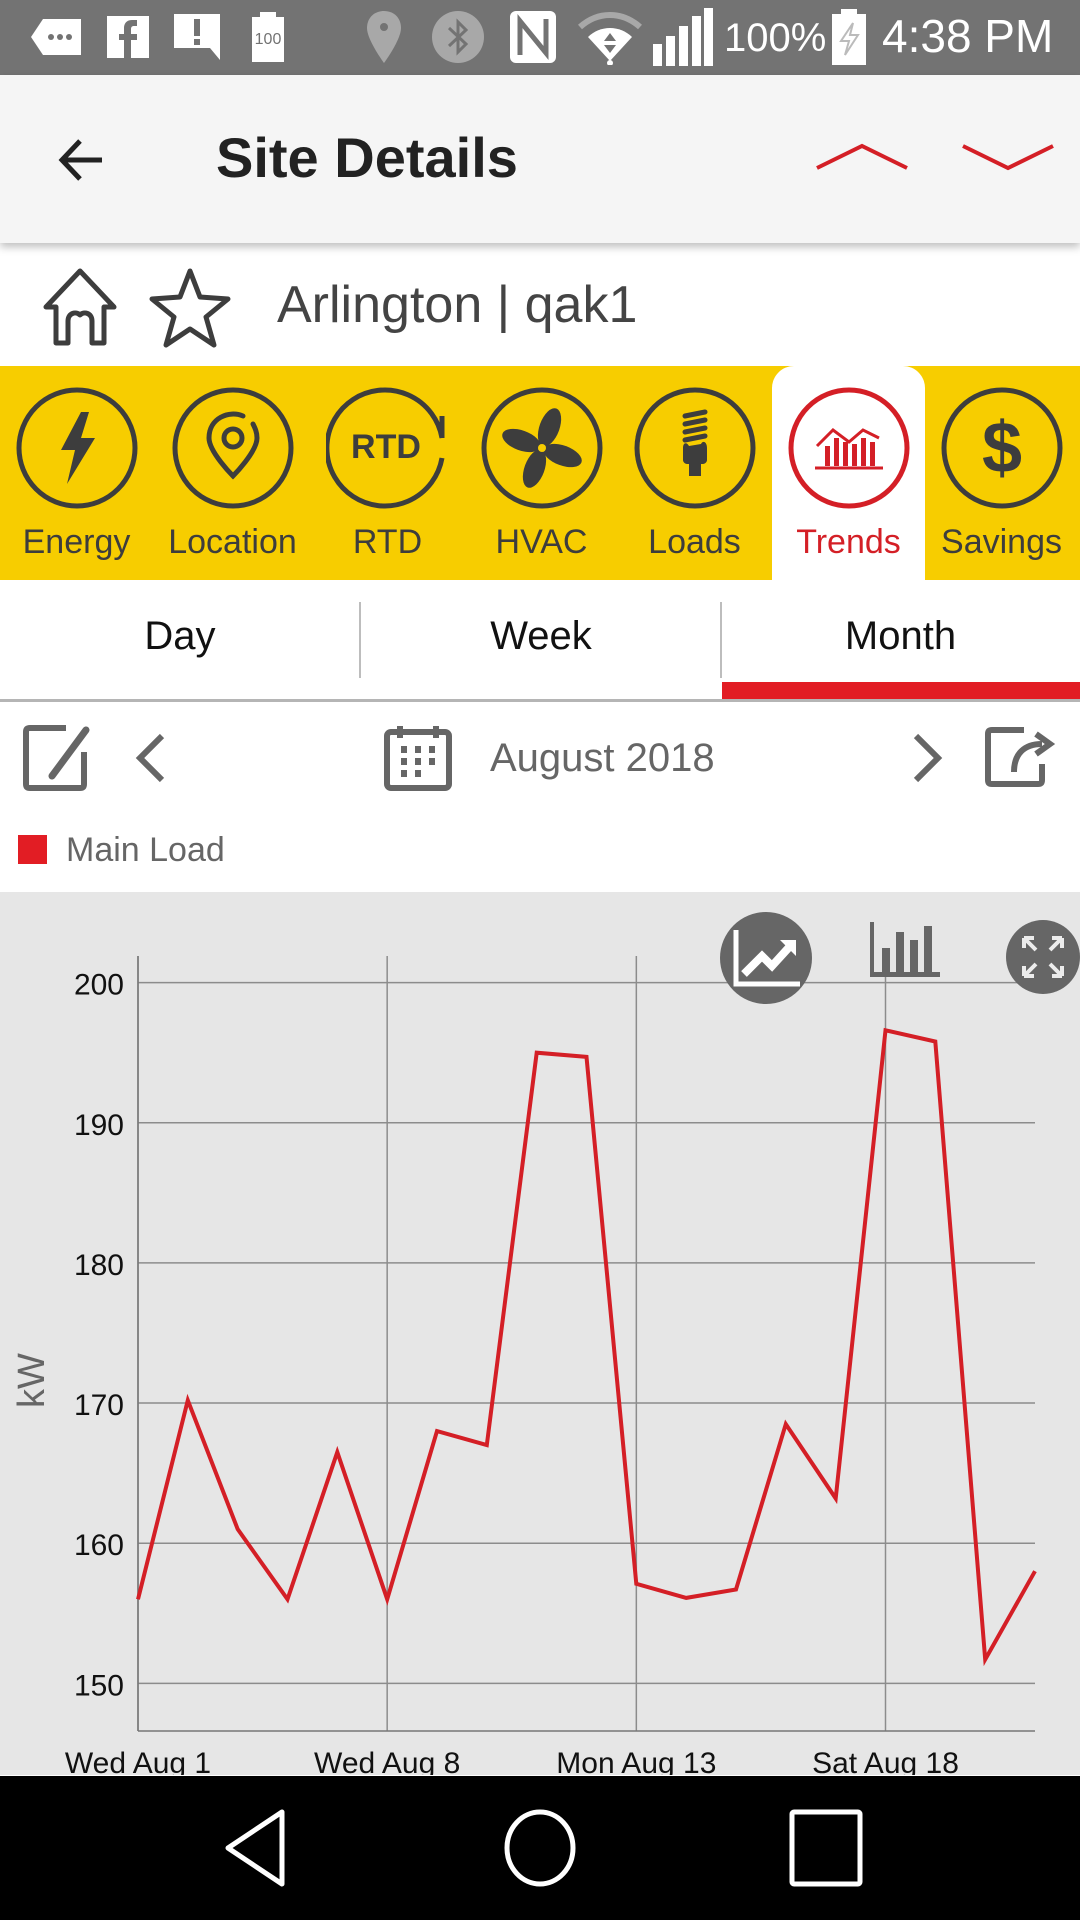  I want to click on tab-day: Day, so click(180, 639).